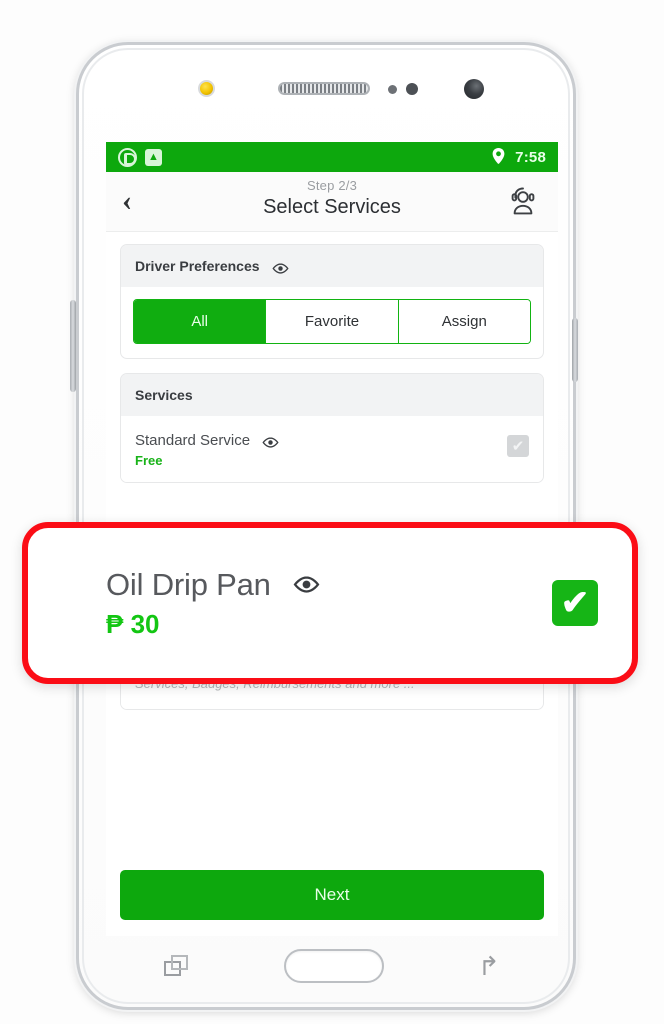  What do you see at coordinates (188, 584) in the screenshot?
I see `callout-service-name: Oil Drip Pan` at bounding box center [188, 584].